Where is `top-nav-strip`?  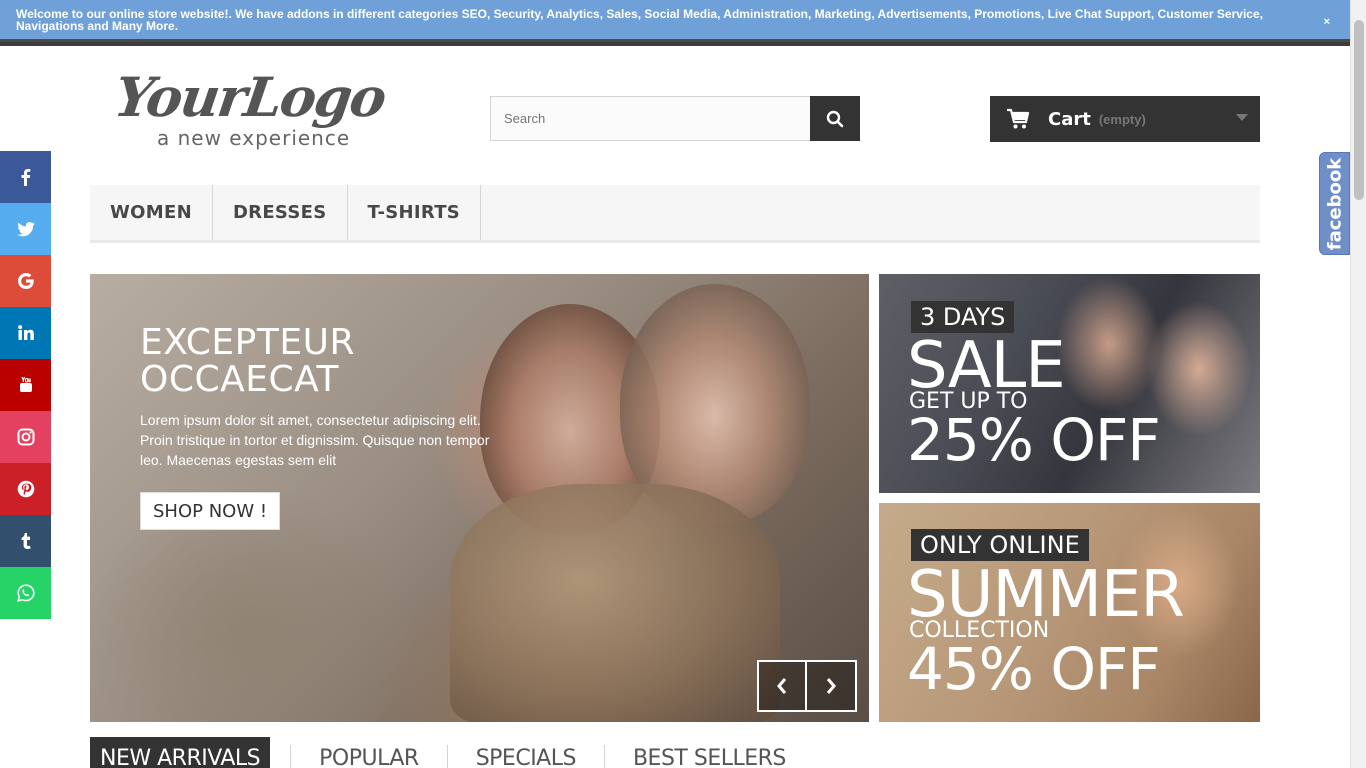 top-nav-strip is located at coordinates (675, 44).